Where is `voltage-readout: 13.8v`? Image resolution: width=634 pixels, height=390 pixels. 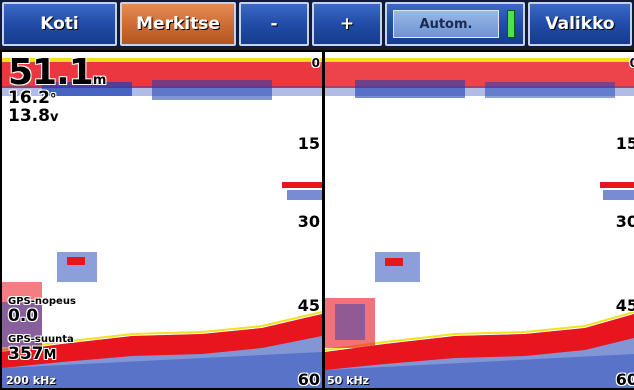
voltage-readout: 13.8v is located at coordinates (33, 117).